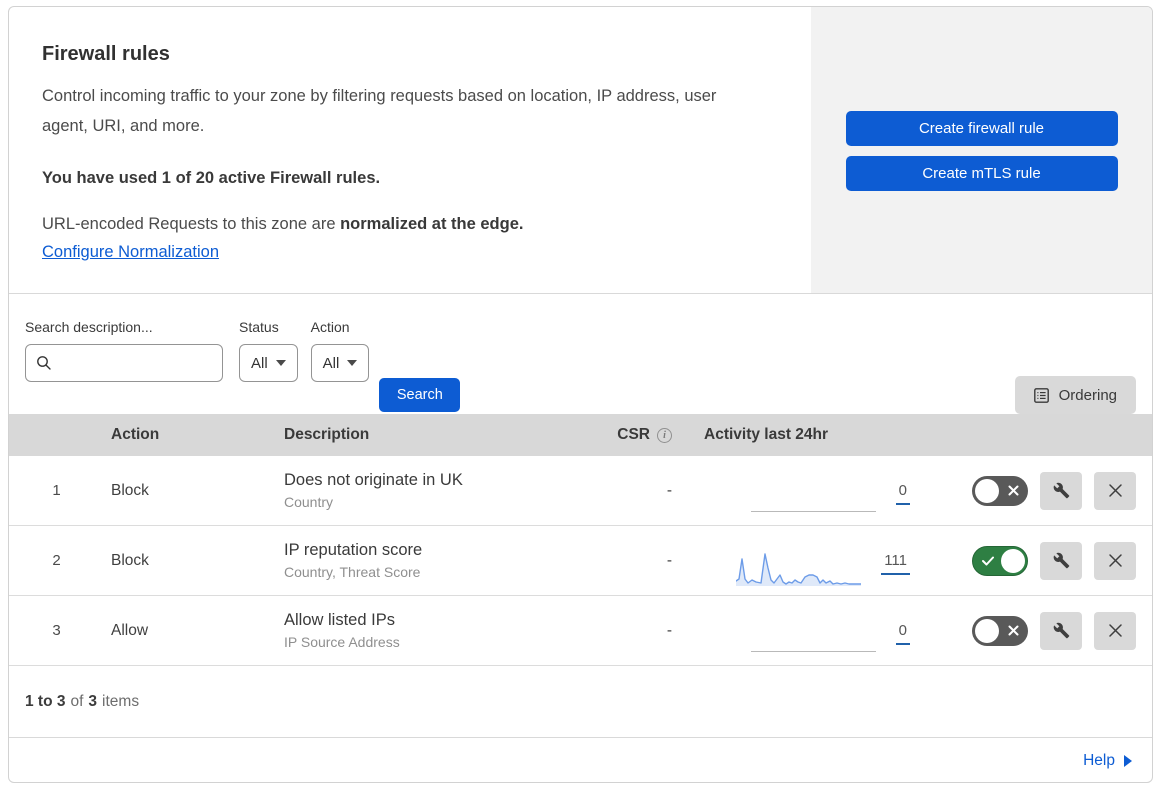  I want to click on ordering-list-icon, so click(1041, 395).